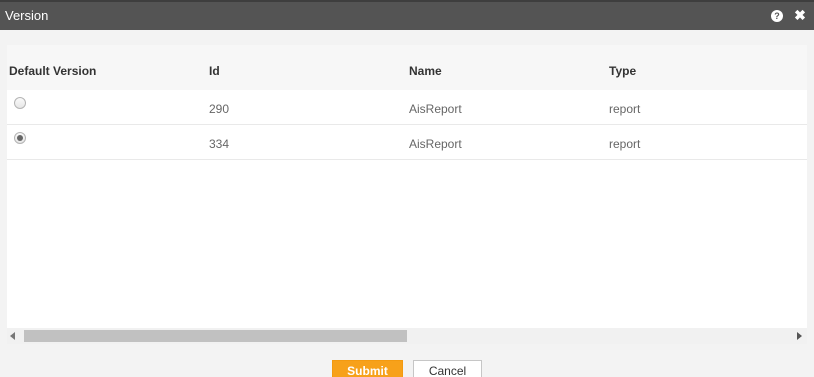 The width and height of the screenshot is (814, 377). Describe the element at coordinates (777, 16) in the screenshot. I see `help-icon: ?` at that location.